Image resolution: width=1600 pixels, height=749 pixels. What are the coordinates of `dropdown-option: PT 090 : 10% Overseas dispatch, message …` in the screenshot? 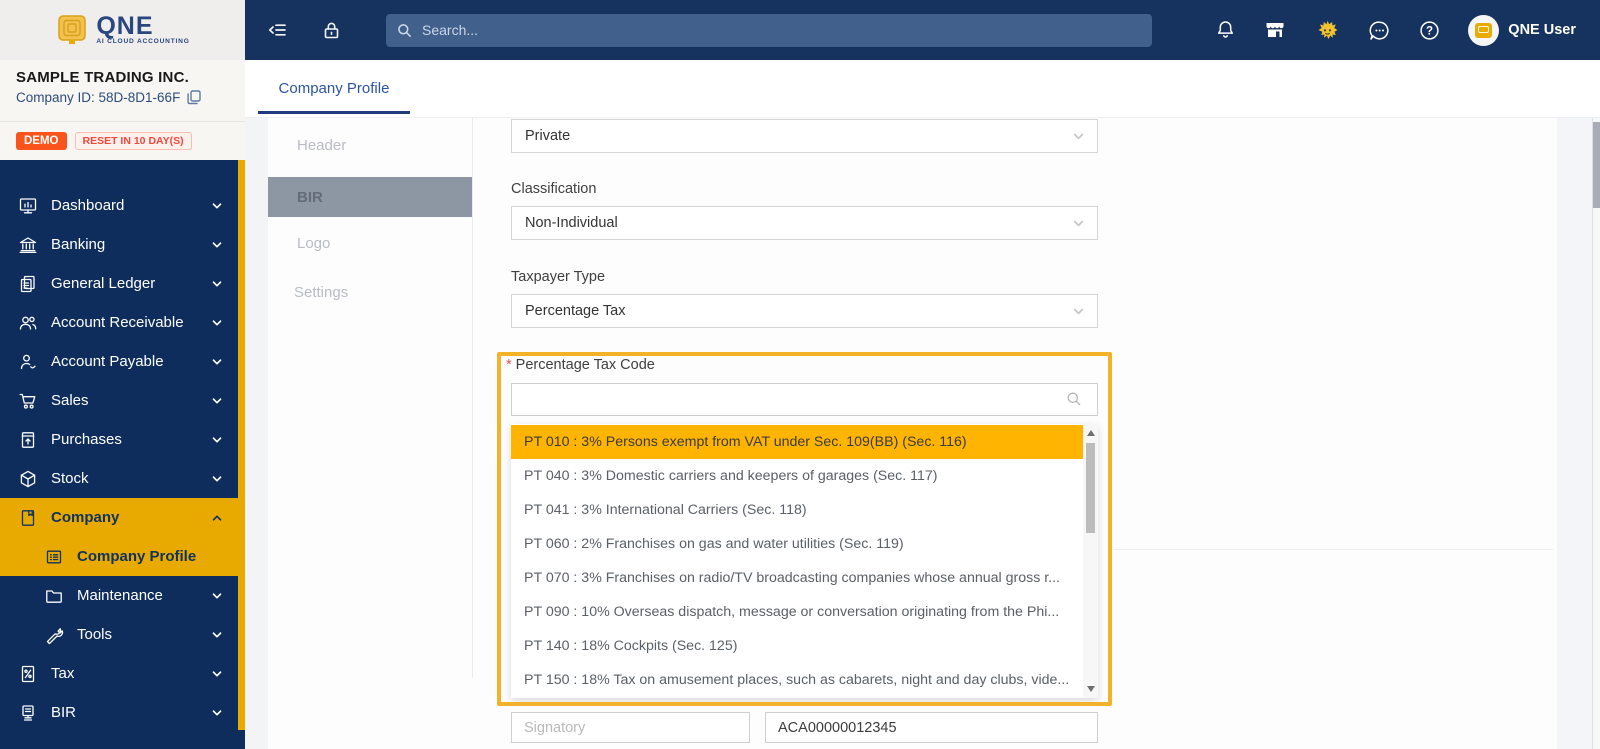 It's located at (797, 612).